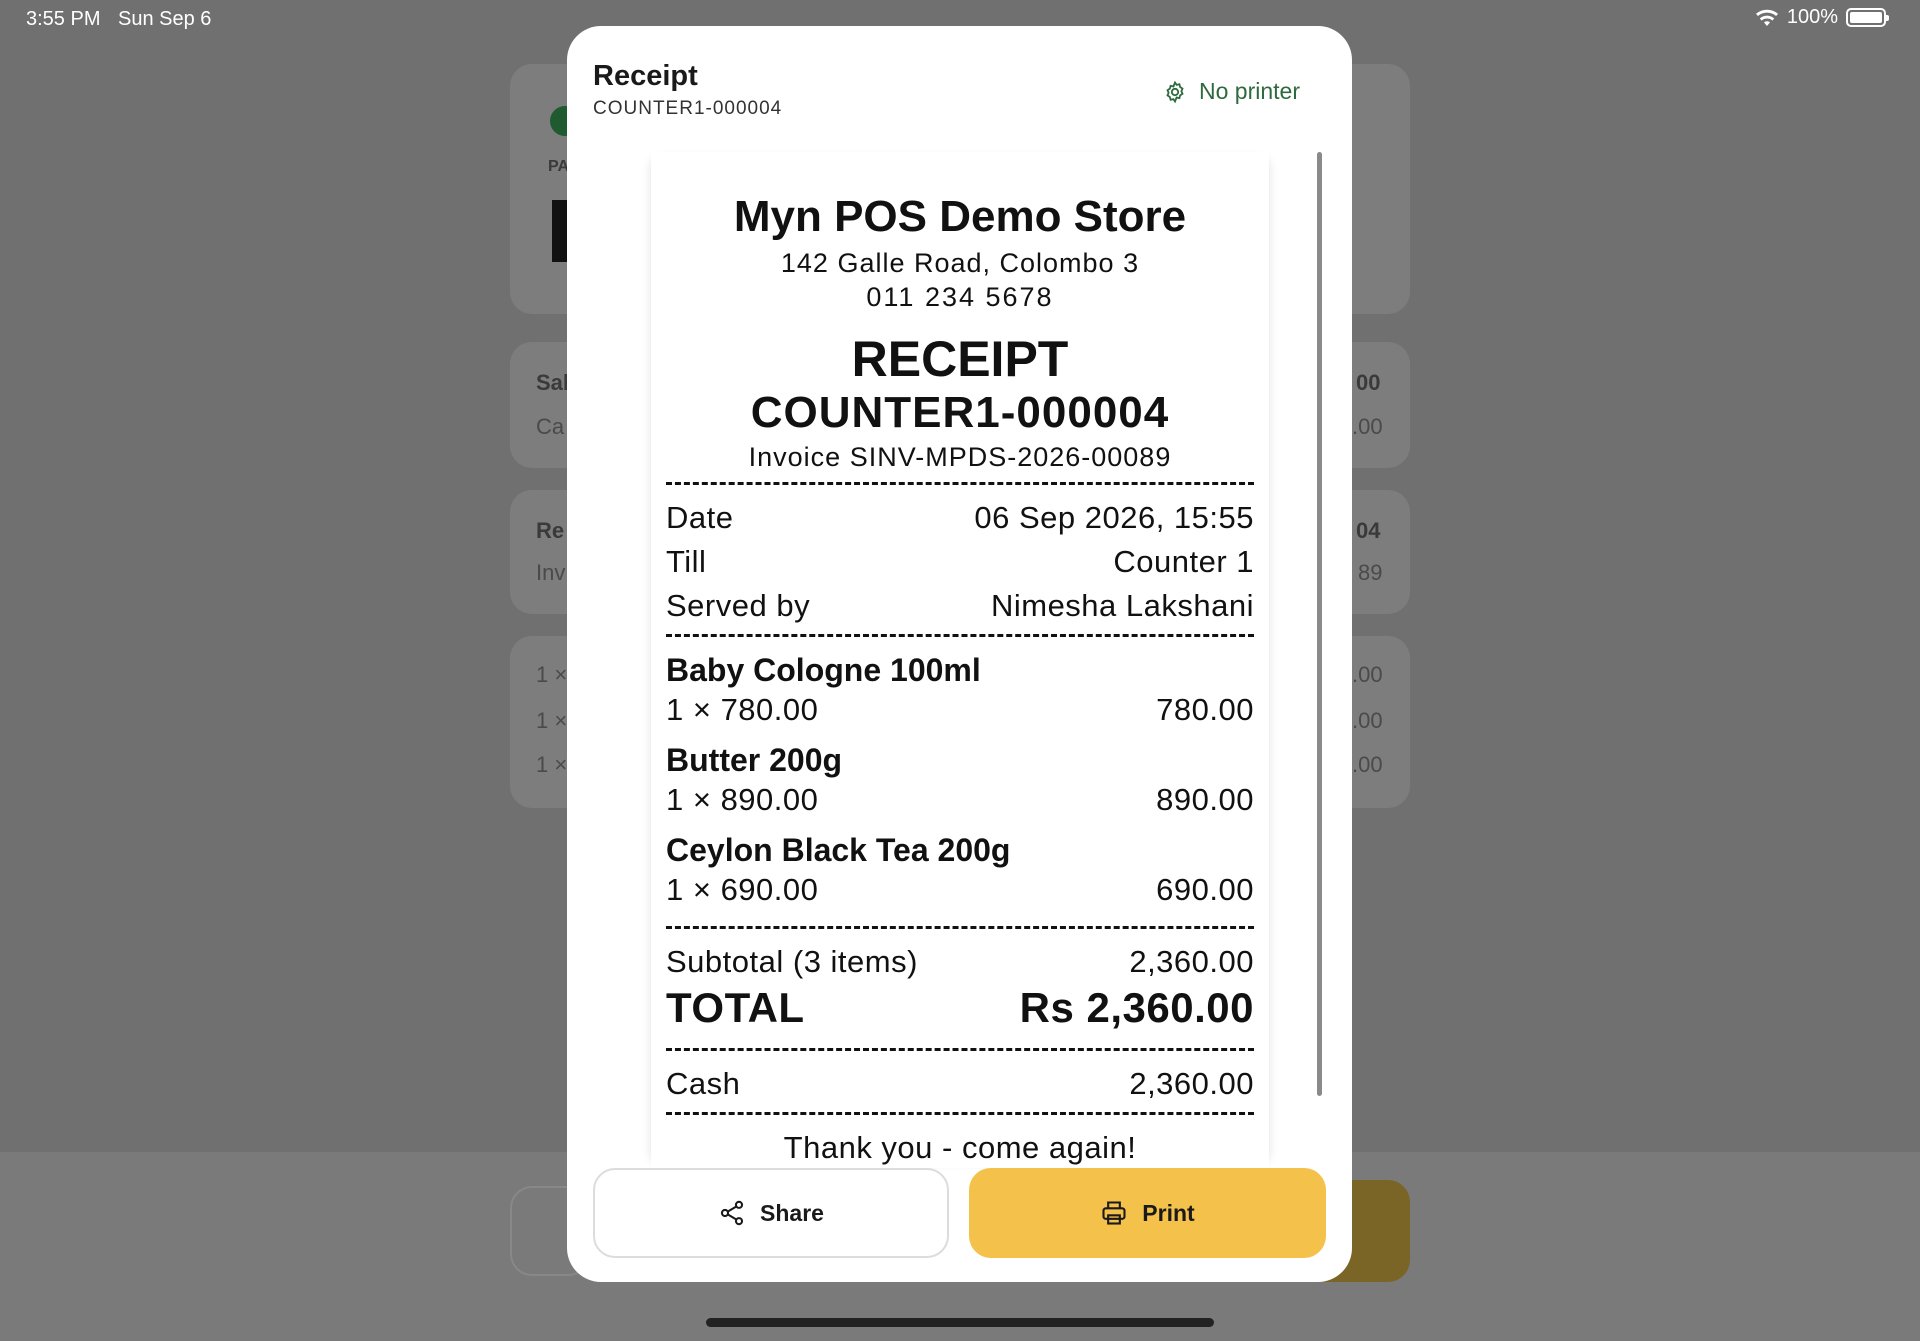 The image size is (1920, 1341). What do you see at coordinates (754, 760) in the screenshot?
I see `item-name: Butter 200g` at bounding box center [754, 760].